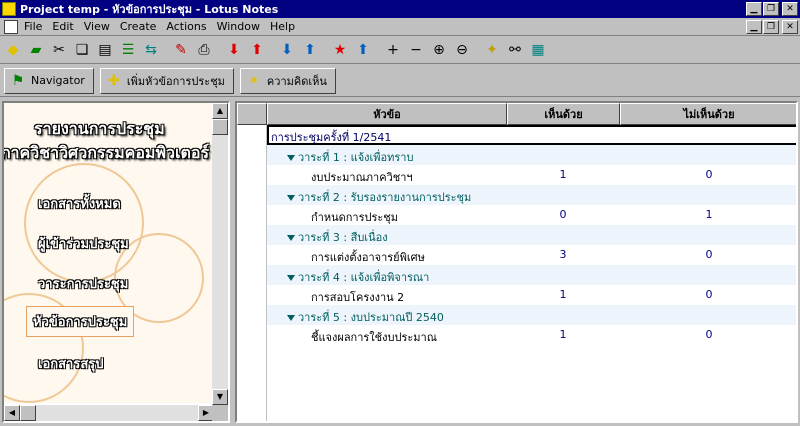  Describe the element at coordinates (11, 26) in the screenshot. I see `document-control-icon` at that location.